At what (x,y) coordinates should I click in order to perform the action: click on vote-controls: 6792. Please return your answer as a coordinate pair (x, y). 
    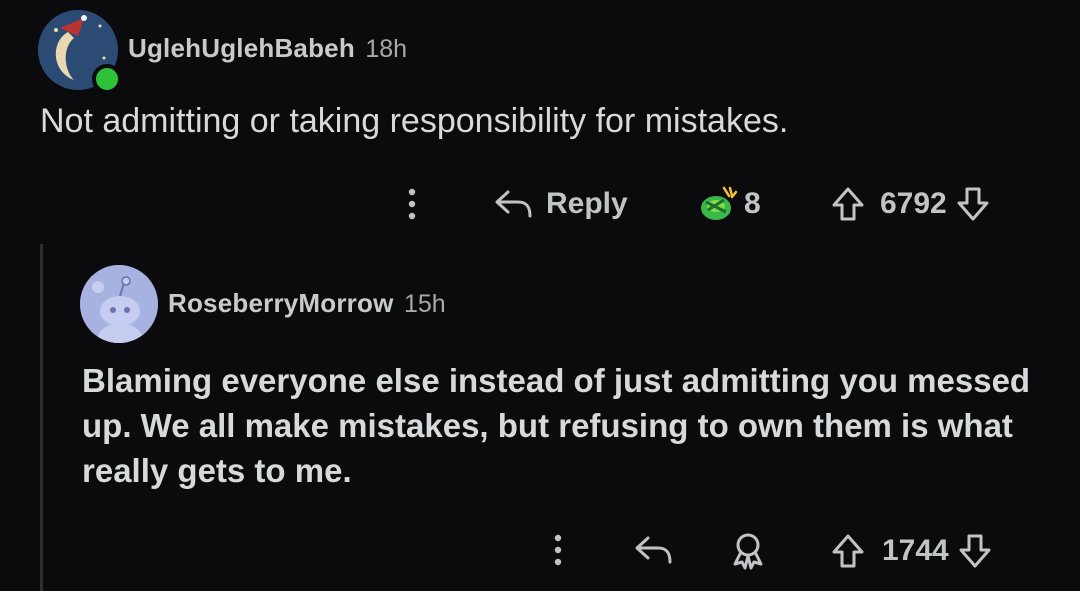
    Looking at the image, I should click on (910, 204).